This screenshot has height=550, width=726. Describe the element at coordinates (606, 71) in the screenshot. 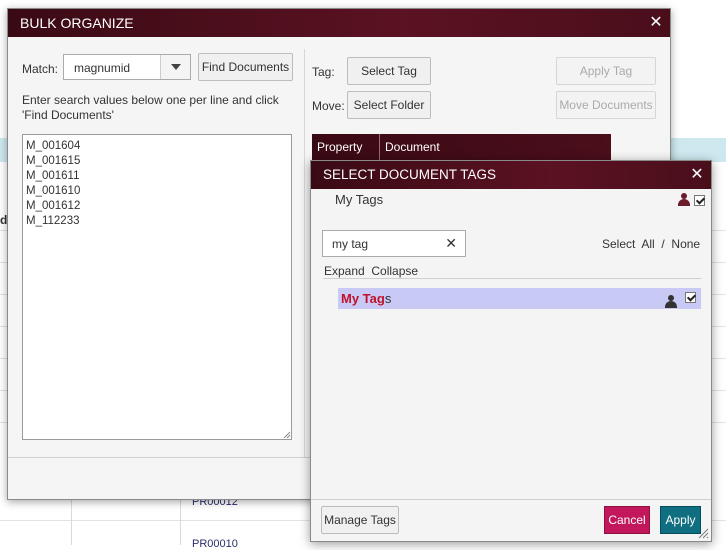

I see `apply-tag-button: Apply Tag` at that location.